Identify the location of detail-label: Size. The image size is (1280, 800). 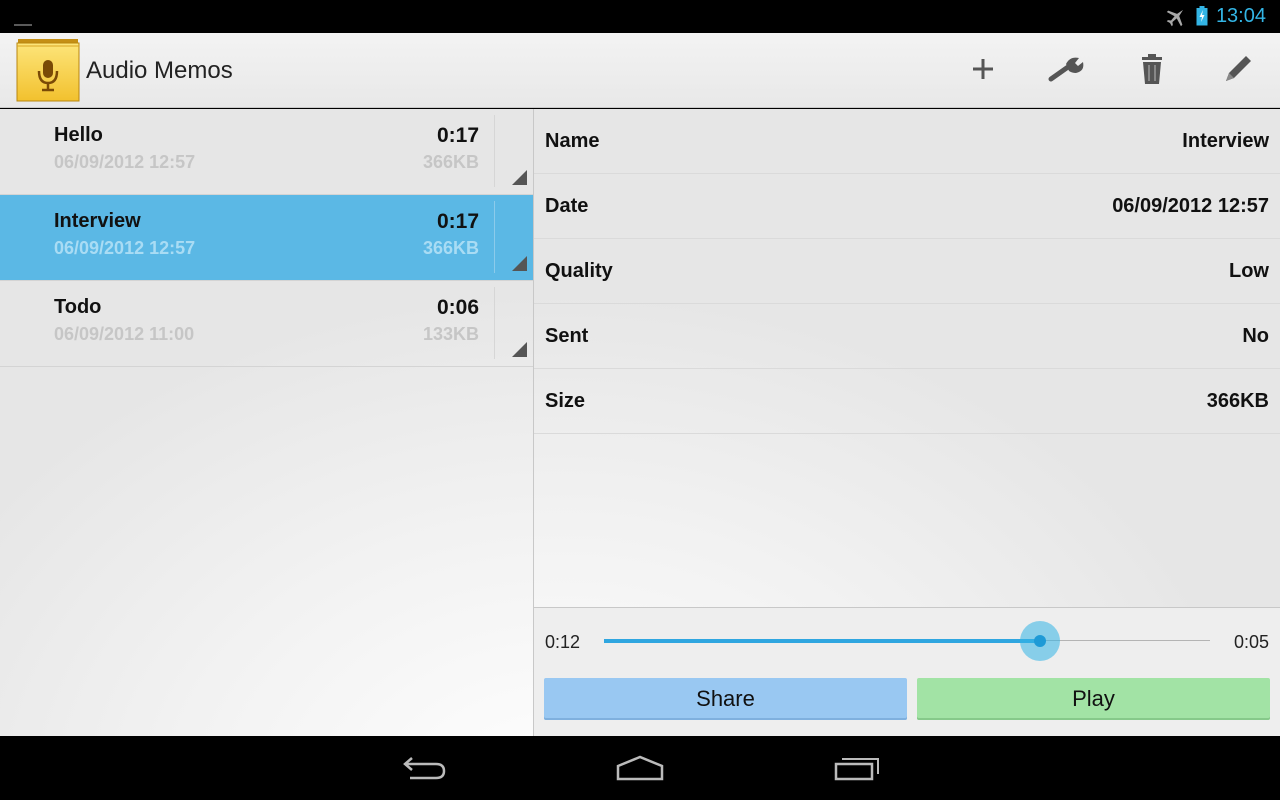
(565, 401).